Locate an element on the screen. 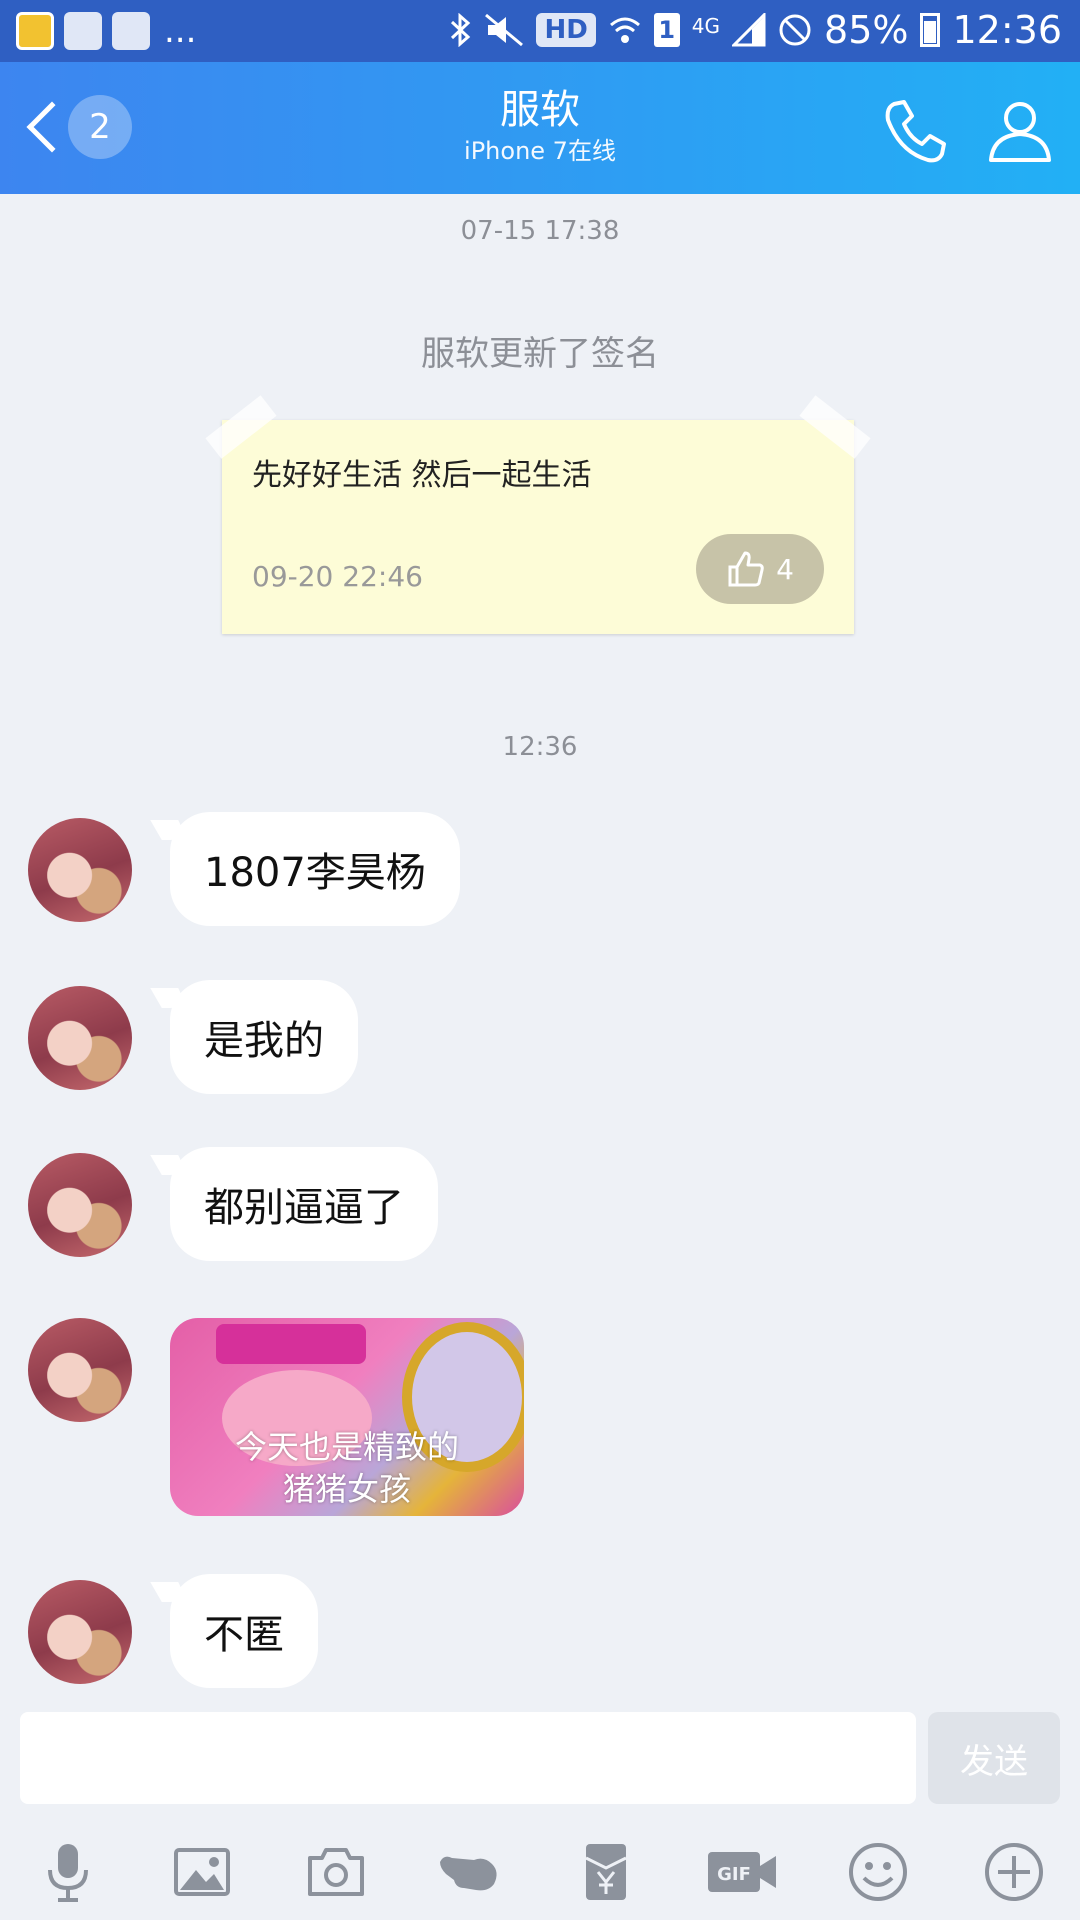  message-text: 1807李昊杨 is located at coordinates (315, 873).